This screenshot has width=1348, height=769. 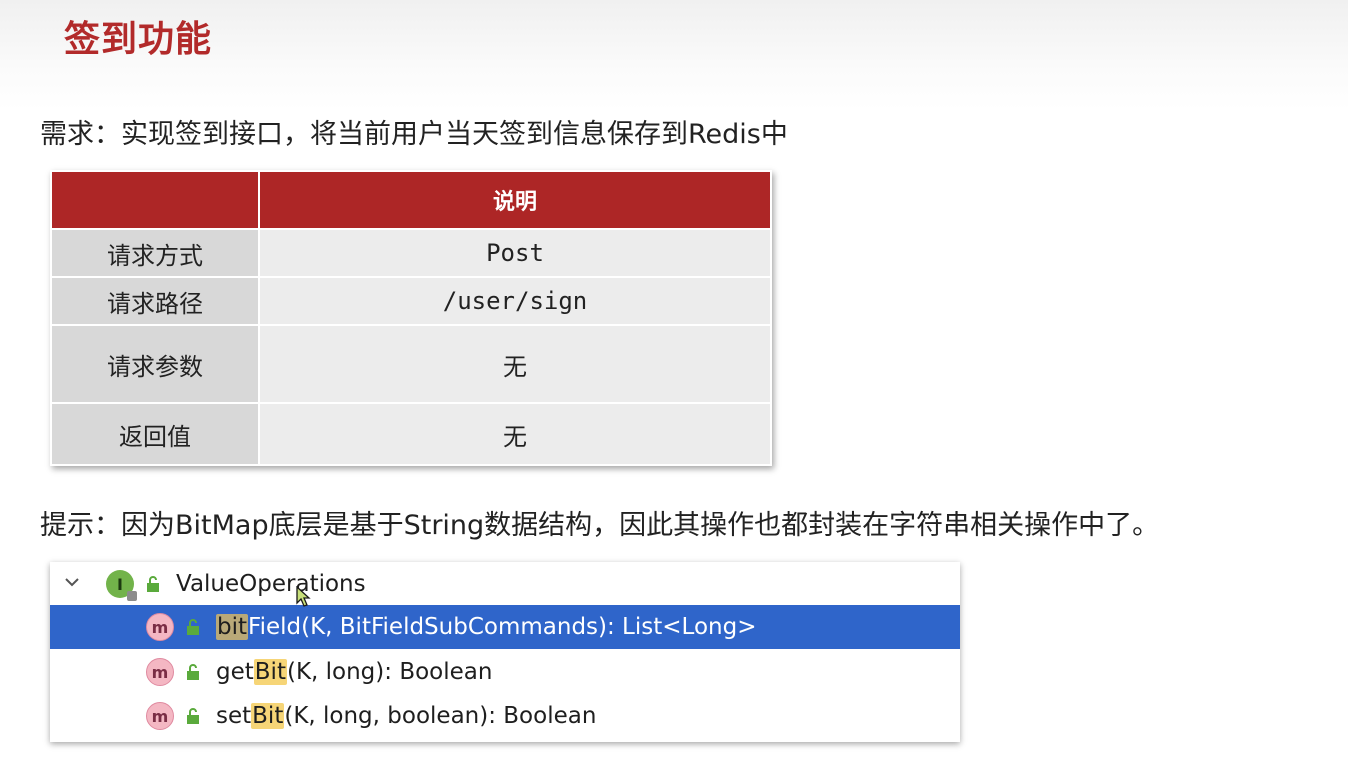 What do you see at coordinates (271, 584) in the screenshot?
I see `interface-name: ValueOperations` at bounding box center [271, 584].